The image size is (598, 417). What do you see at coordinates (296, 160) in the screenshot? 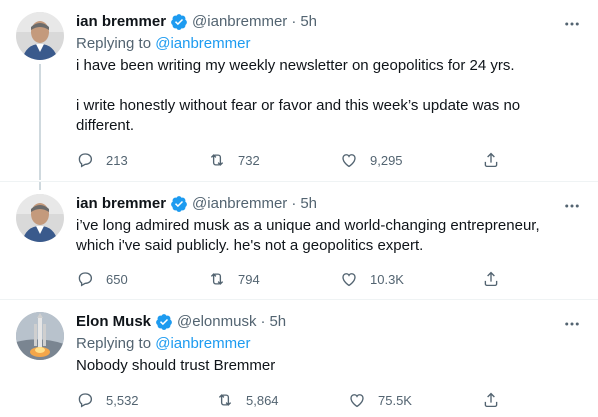
I see `action-bar: 213 732 9,295` at bounding box center [296, 160].